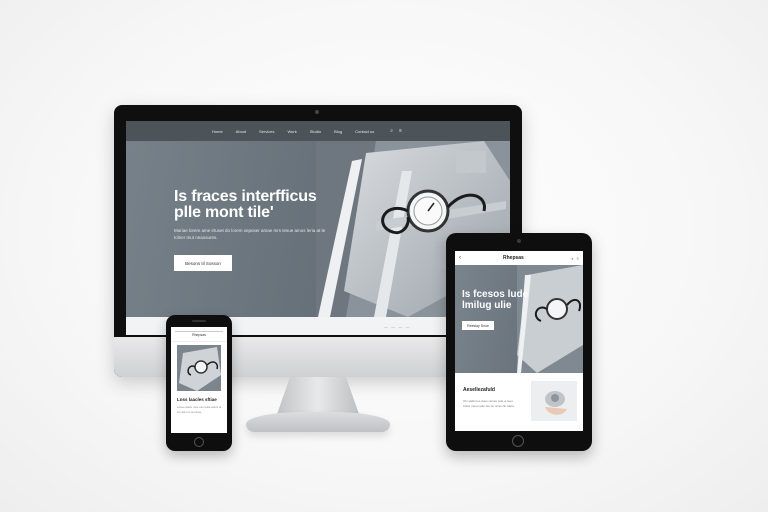 The width and height of the screenshot is (768, 512). I want to click on nav-link-services: Services, so click(266, 131).